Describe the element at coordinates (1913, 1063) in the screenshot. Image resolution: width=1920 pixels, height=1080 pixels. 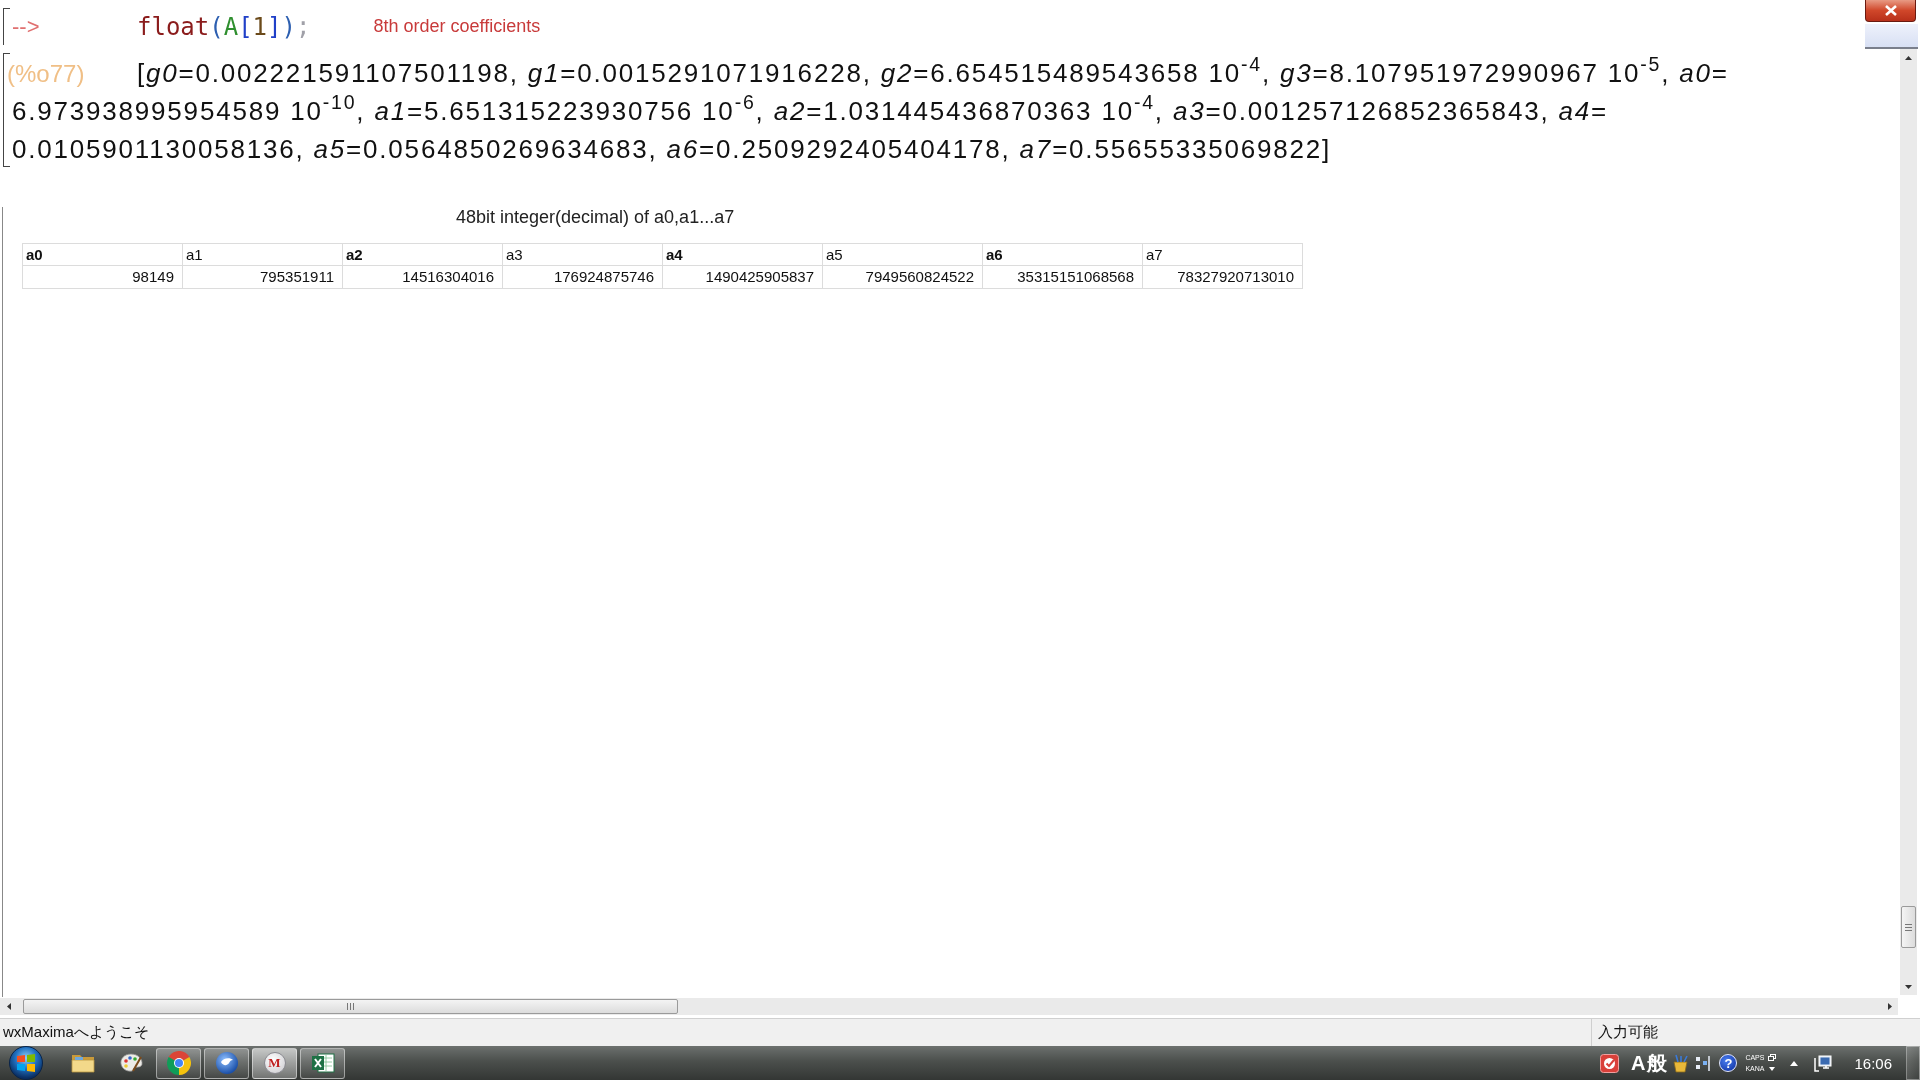
I see `show-desktop-button` at that location.